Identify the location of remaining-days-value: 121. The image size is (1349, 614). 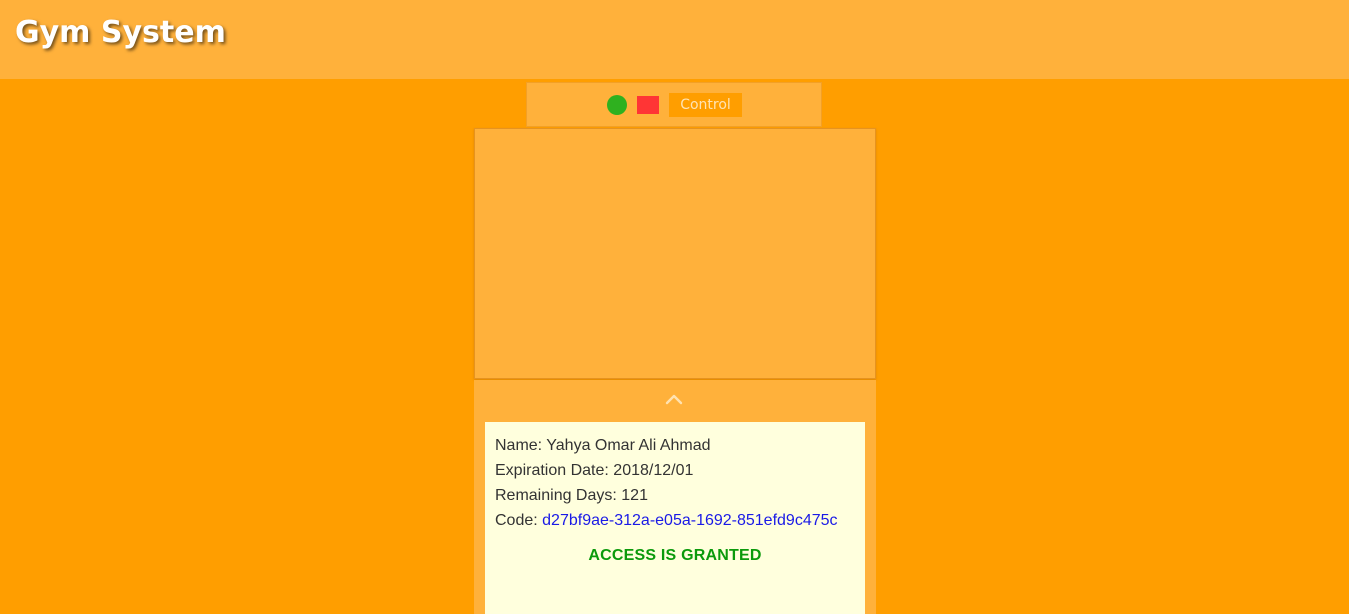
(634, 495).